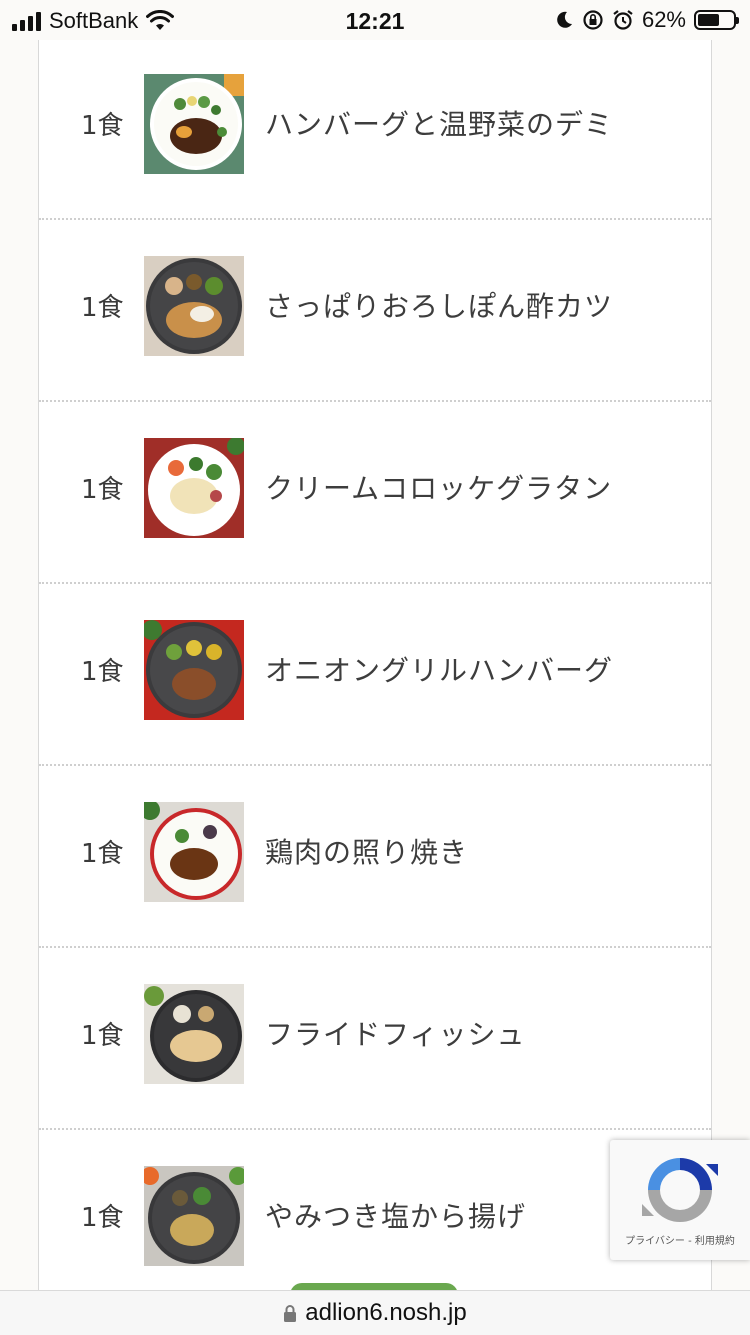 The height and width of the screenshot is (1335, 750). I want to click on item-name: フライドフィッシュ, so click(395, 1034).